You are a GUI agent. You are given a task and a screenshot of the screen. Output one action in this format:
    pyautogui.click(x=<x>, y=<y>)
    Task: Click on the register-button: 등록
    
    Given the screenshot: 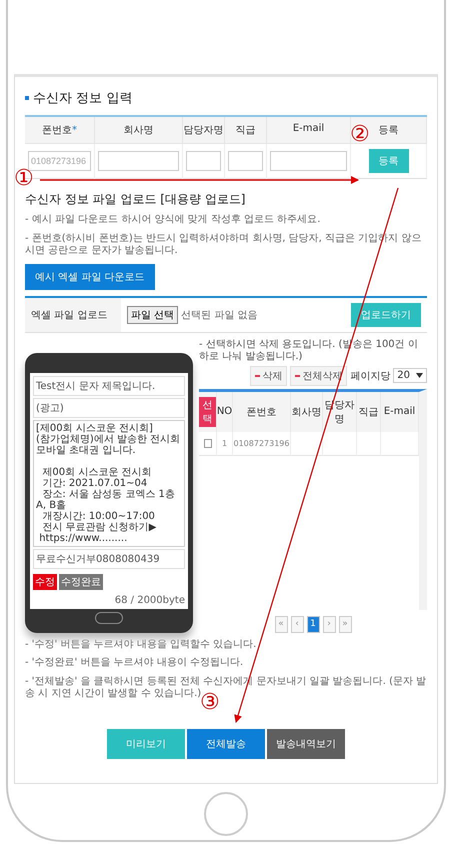 What is the action you would take?
    pyautogui.click(x=388, y=161)
    